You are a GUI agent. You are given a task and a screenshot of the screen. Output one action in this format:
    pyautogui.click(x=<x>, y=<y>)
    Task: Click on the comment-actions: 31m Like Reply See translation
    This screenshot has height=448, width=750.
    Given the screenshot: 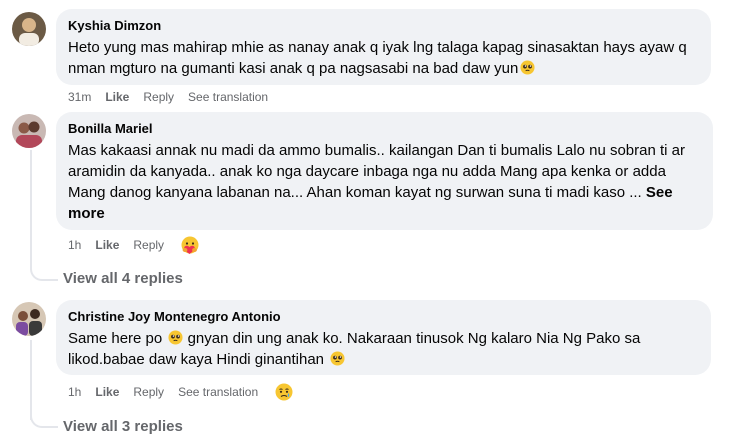 What is the action you would take?
    pyautogui.click(x=175, y=97)
    